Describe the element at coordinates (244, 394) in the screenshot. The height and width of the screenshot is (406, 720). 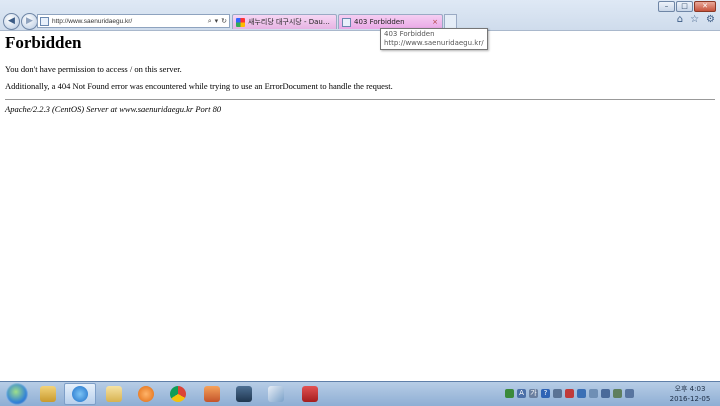
I see `window-icon` at that location.